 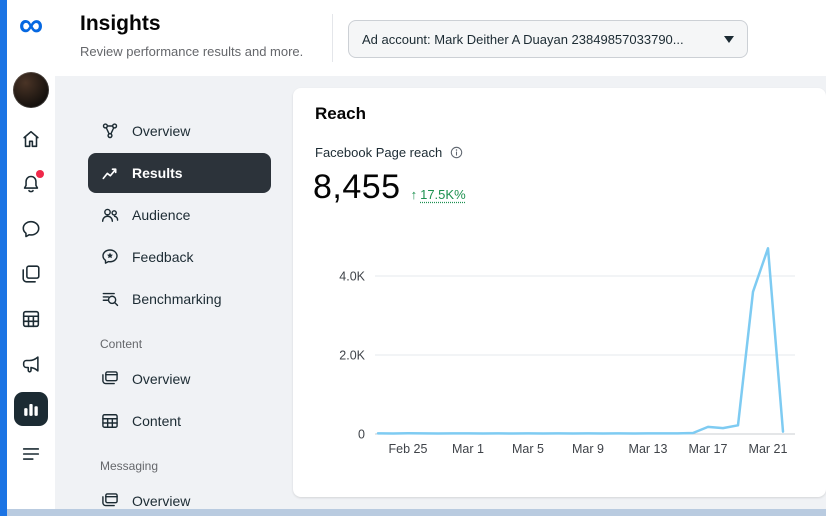 What do you see at coordinates (648, 449) in the screenshot?
I see `svg-text: Mar 13` at bounding box center [648, 449].